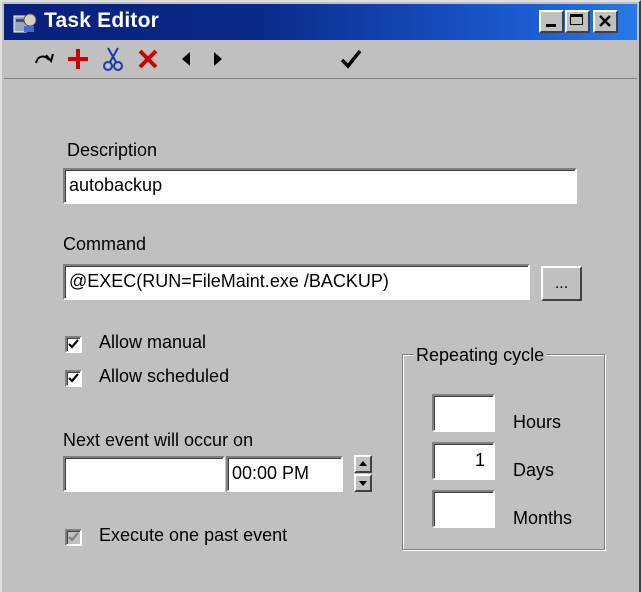  What do you see at coordinates (218, 59) in the screenshot?
I see `next-icon` at bounding box center [218, 59].